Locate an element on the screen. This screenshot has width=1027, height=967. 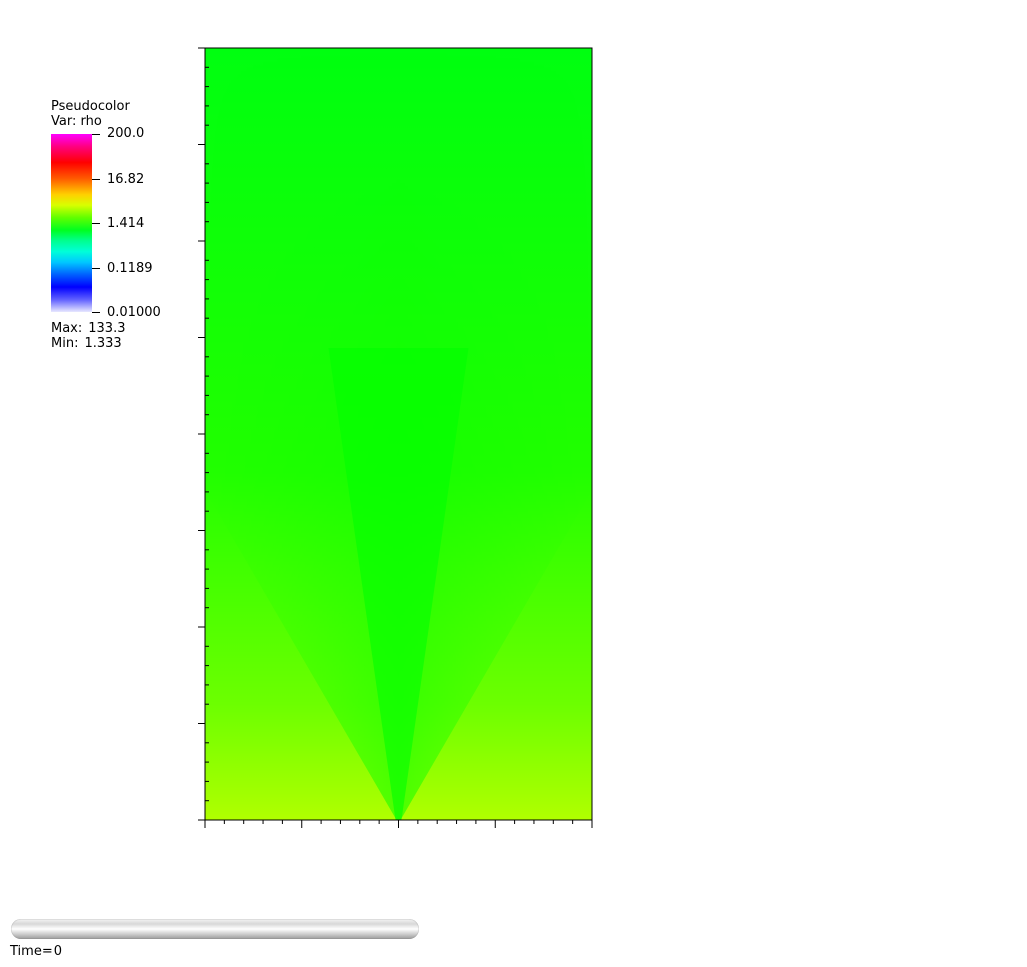
time-readout: Time=0 is located at coordinates (36, 951).